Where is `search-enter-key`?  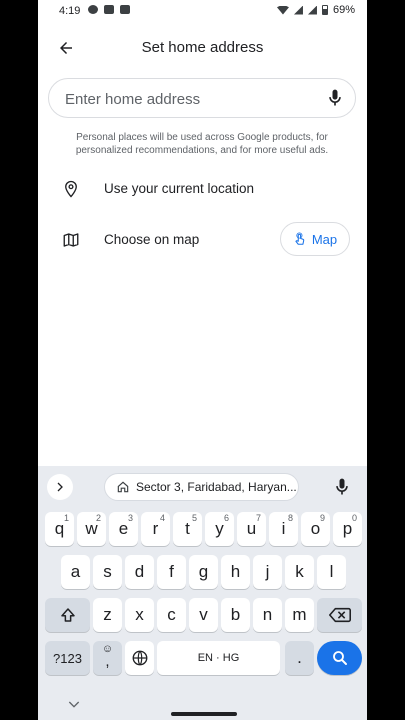 search-enter-key is located at coordinates (339, 658).